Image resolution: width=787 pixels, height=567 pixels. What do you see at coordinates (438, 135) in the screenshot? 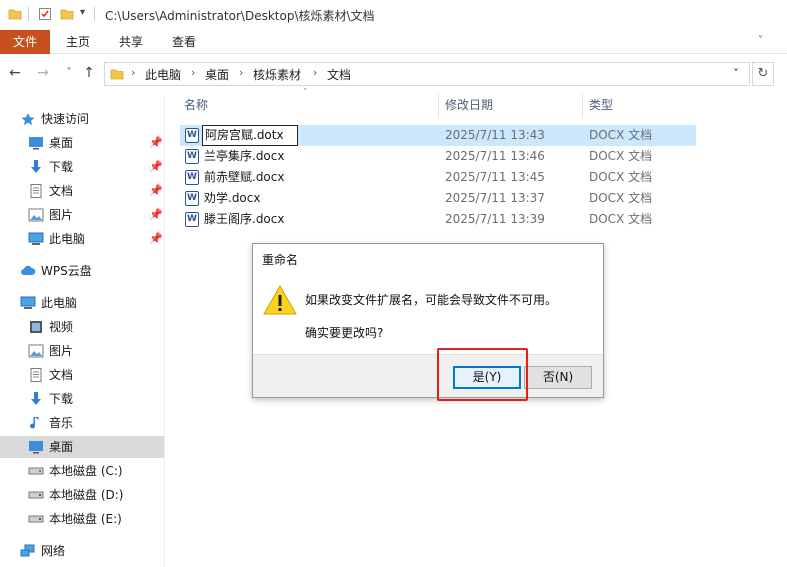
I see `file-row: W 阿房宫赋.dotx 2025/7/11 13:43 DOCX 文档` at bounding box center [438, 135].